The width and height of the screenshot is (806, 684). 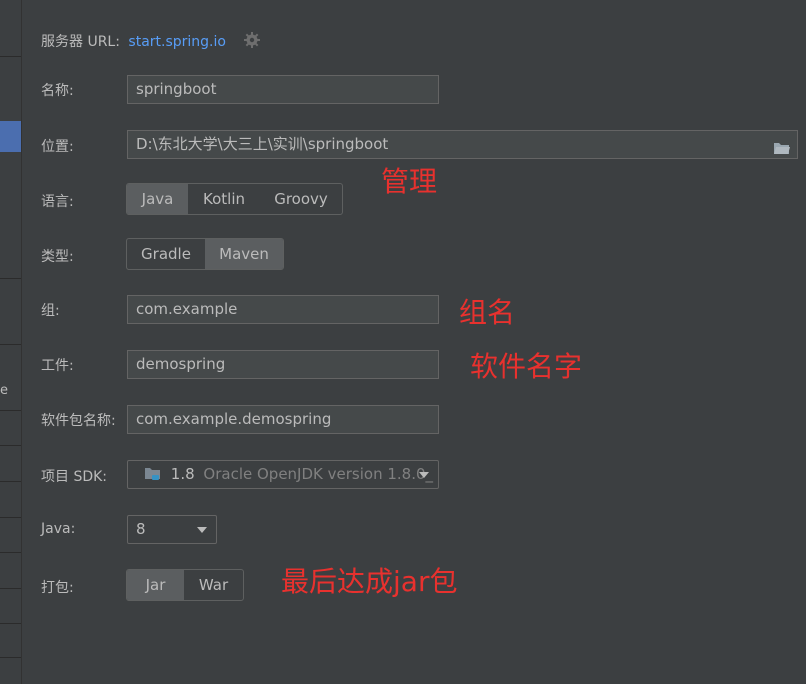 What do you see at coordinates (224, 199) in the screenshot?
I see `language-option-kotlin: Kotlin` at bounding box center [224, 199].